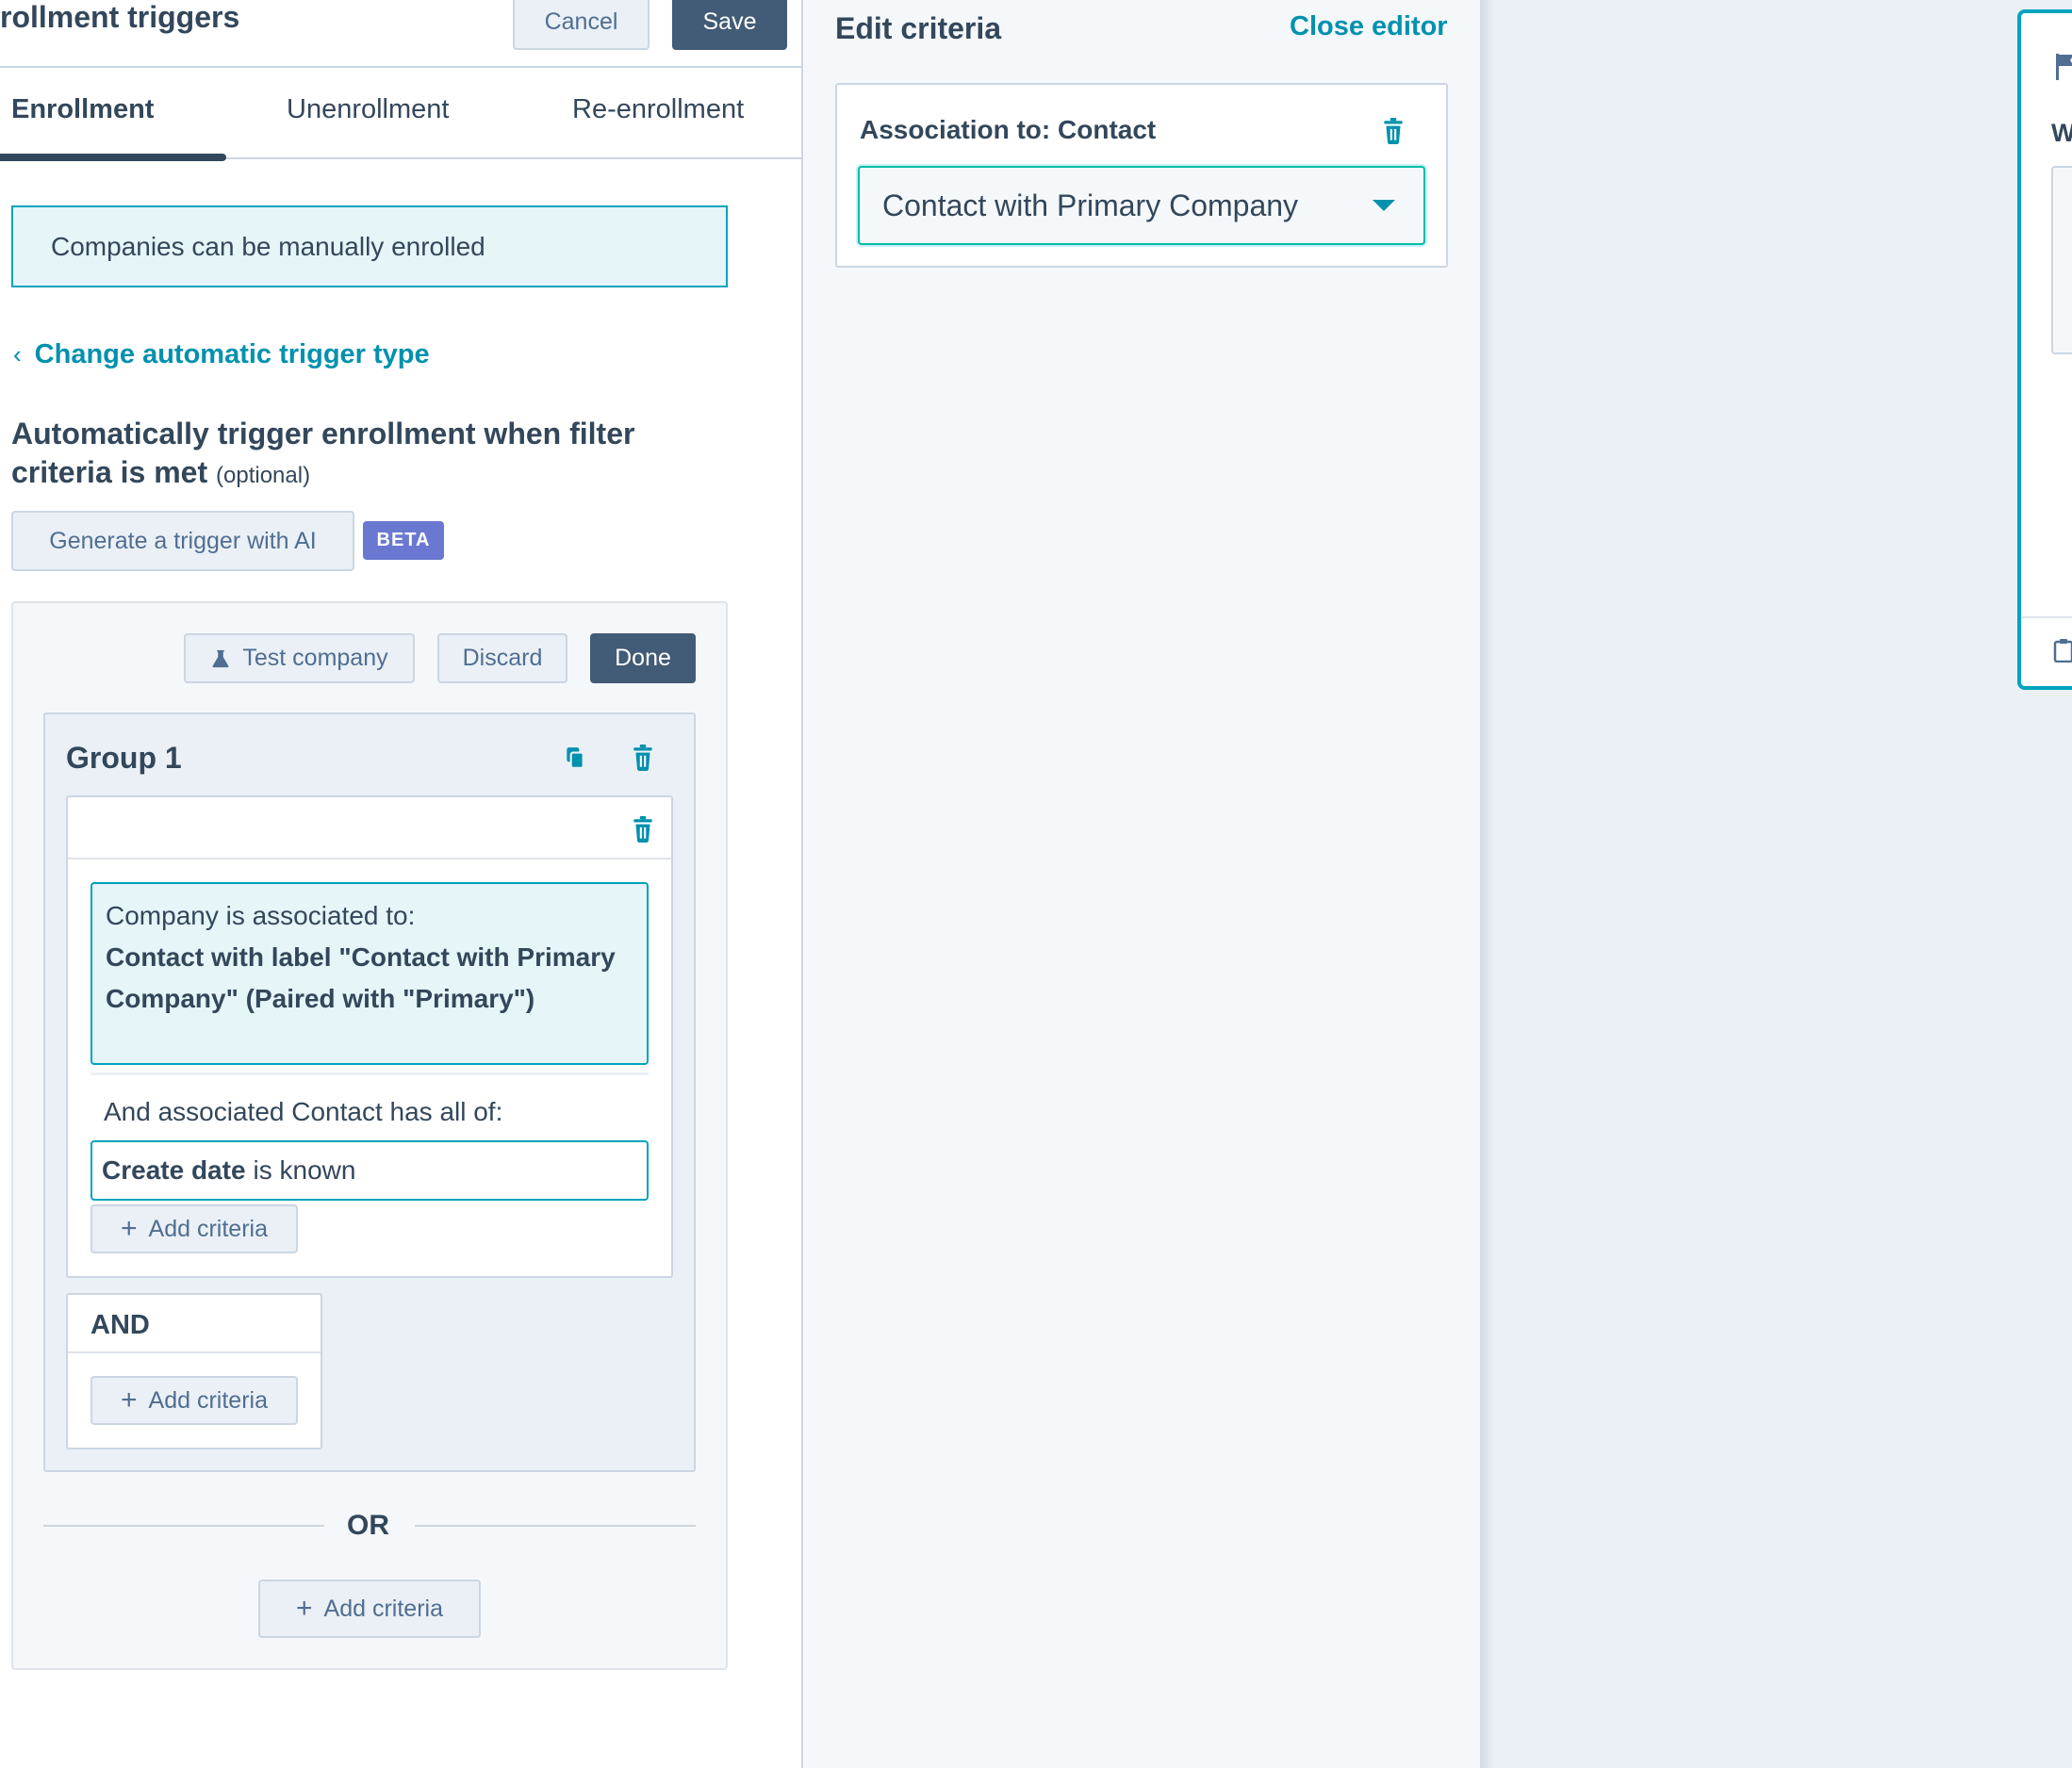  What do you see at coordinates (194, 1352) in the screenshot?
I see `and-divider` at bounding box center [194, 1352].